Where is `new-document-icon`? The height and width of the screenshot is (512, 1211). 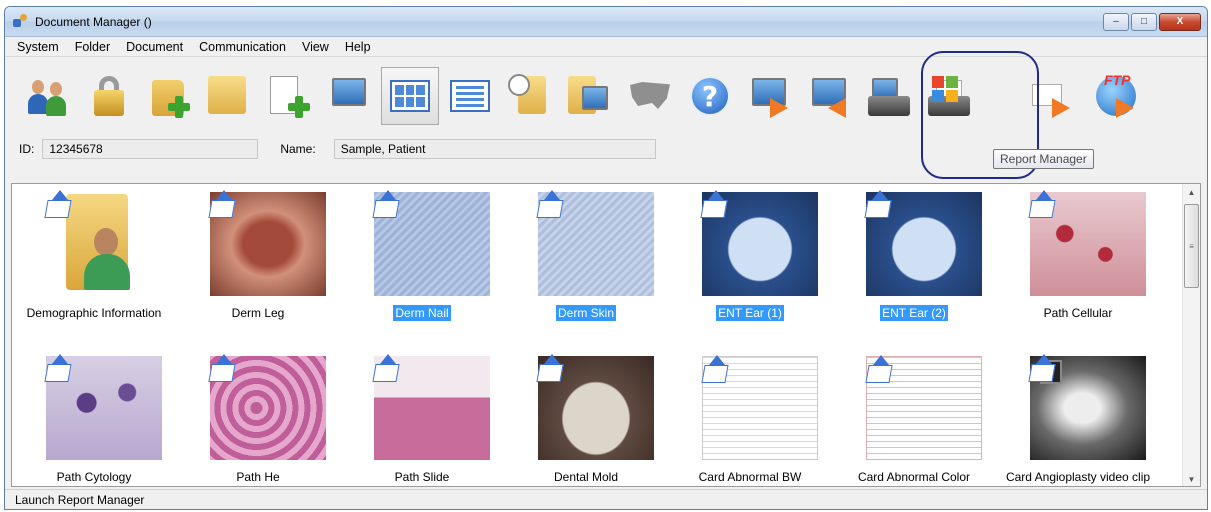
new-document-icon is located at coordinates (290, 96).